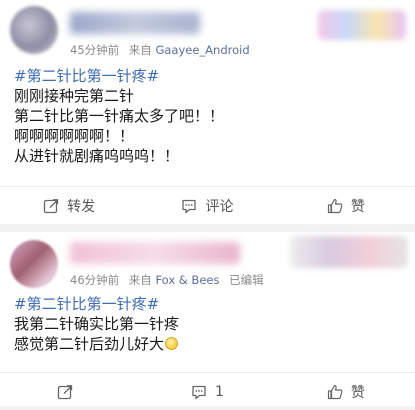  Describe the element at coordinates (97, 324) in the screenshot. I see `post-text-line: 我第二针确实比第一针疼` at that location.